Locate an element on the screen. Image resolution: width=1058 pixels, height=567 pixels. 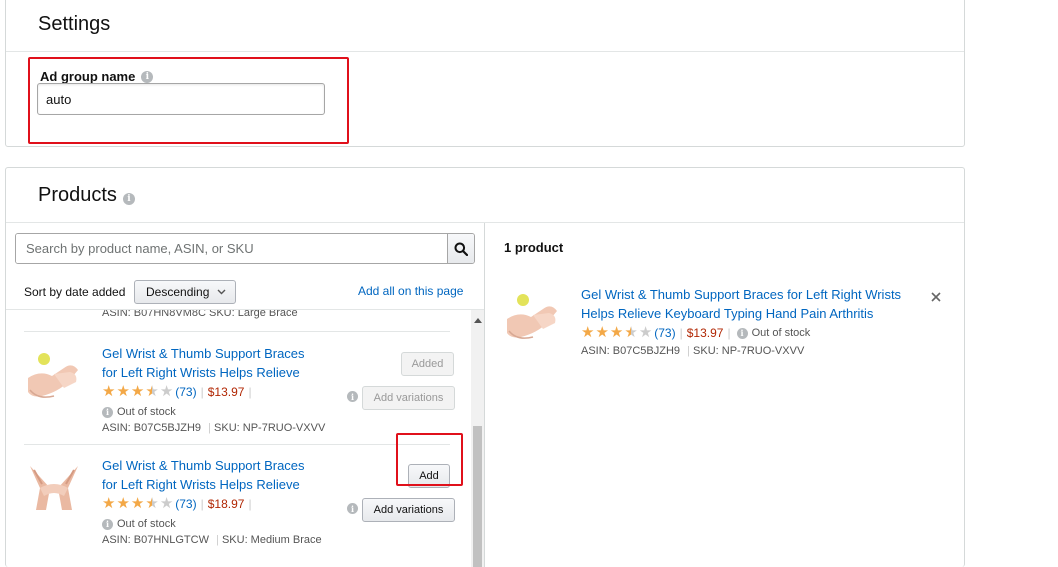
scroll-up-arrow is located at coordinates (478, 320).